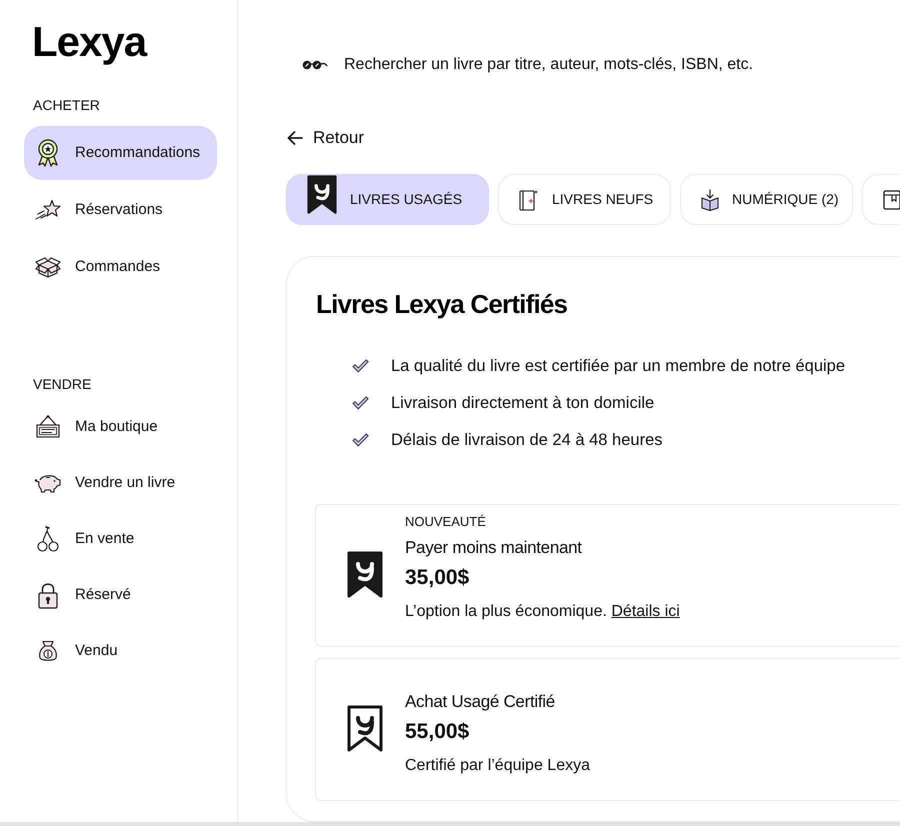 The image size is (900, 826). I want to click on hanging-sign-icon, so click(48, 427).